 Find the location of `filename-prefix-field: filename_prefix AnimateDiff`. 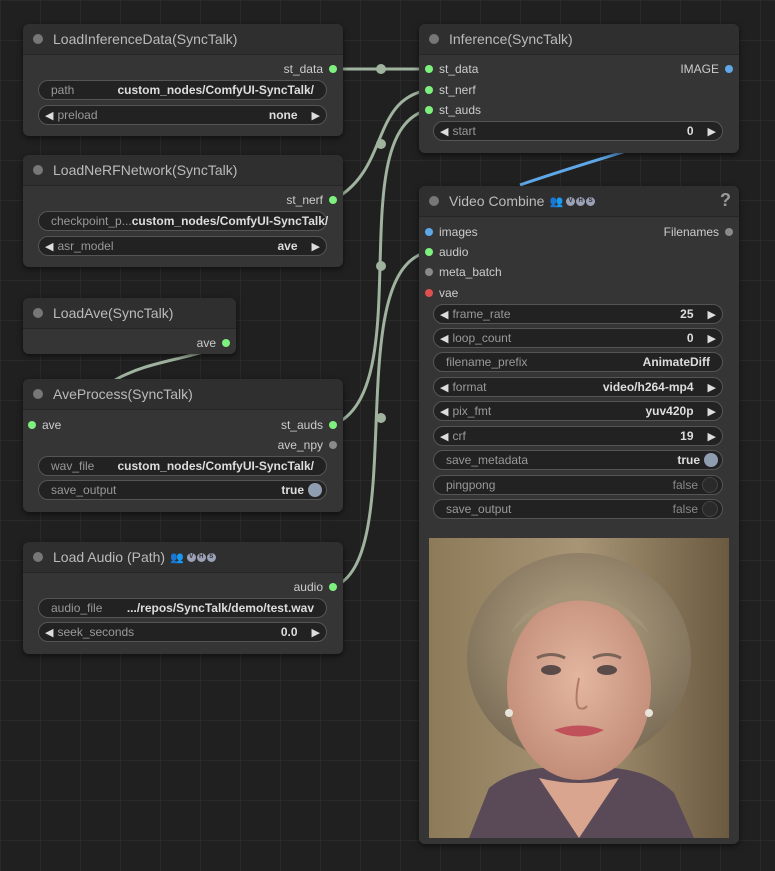

filename-prefix-field: filename_prefix AnimateDiff is located at coordinates (578, 362).